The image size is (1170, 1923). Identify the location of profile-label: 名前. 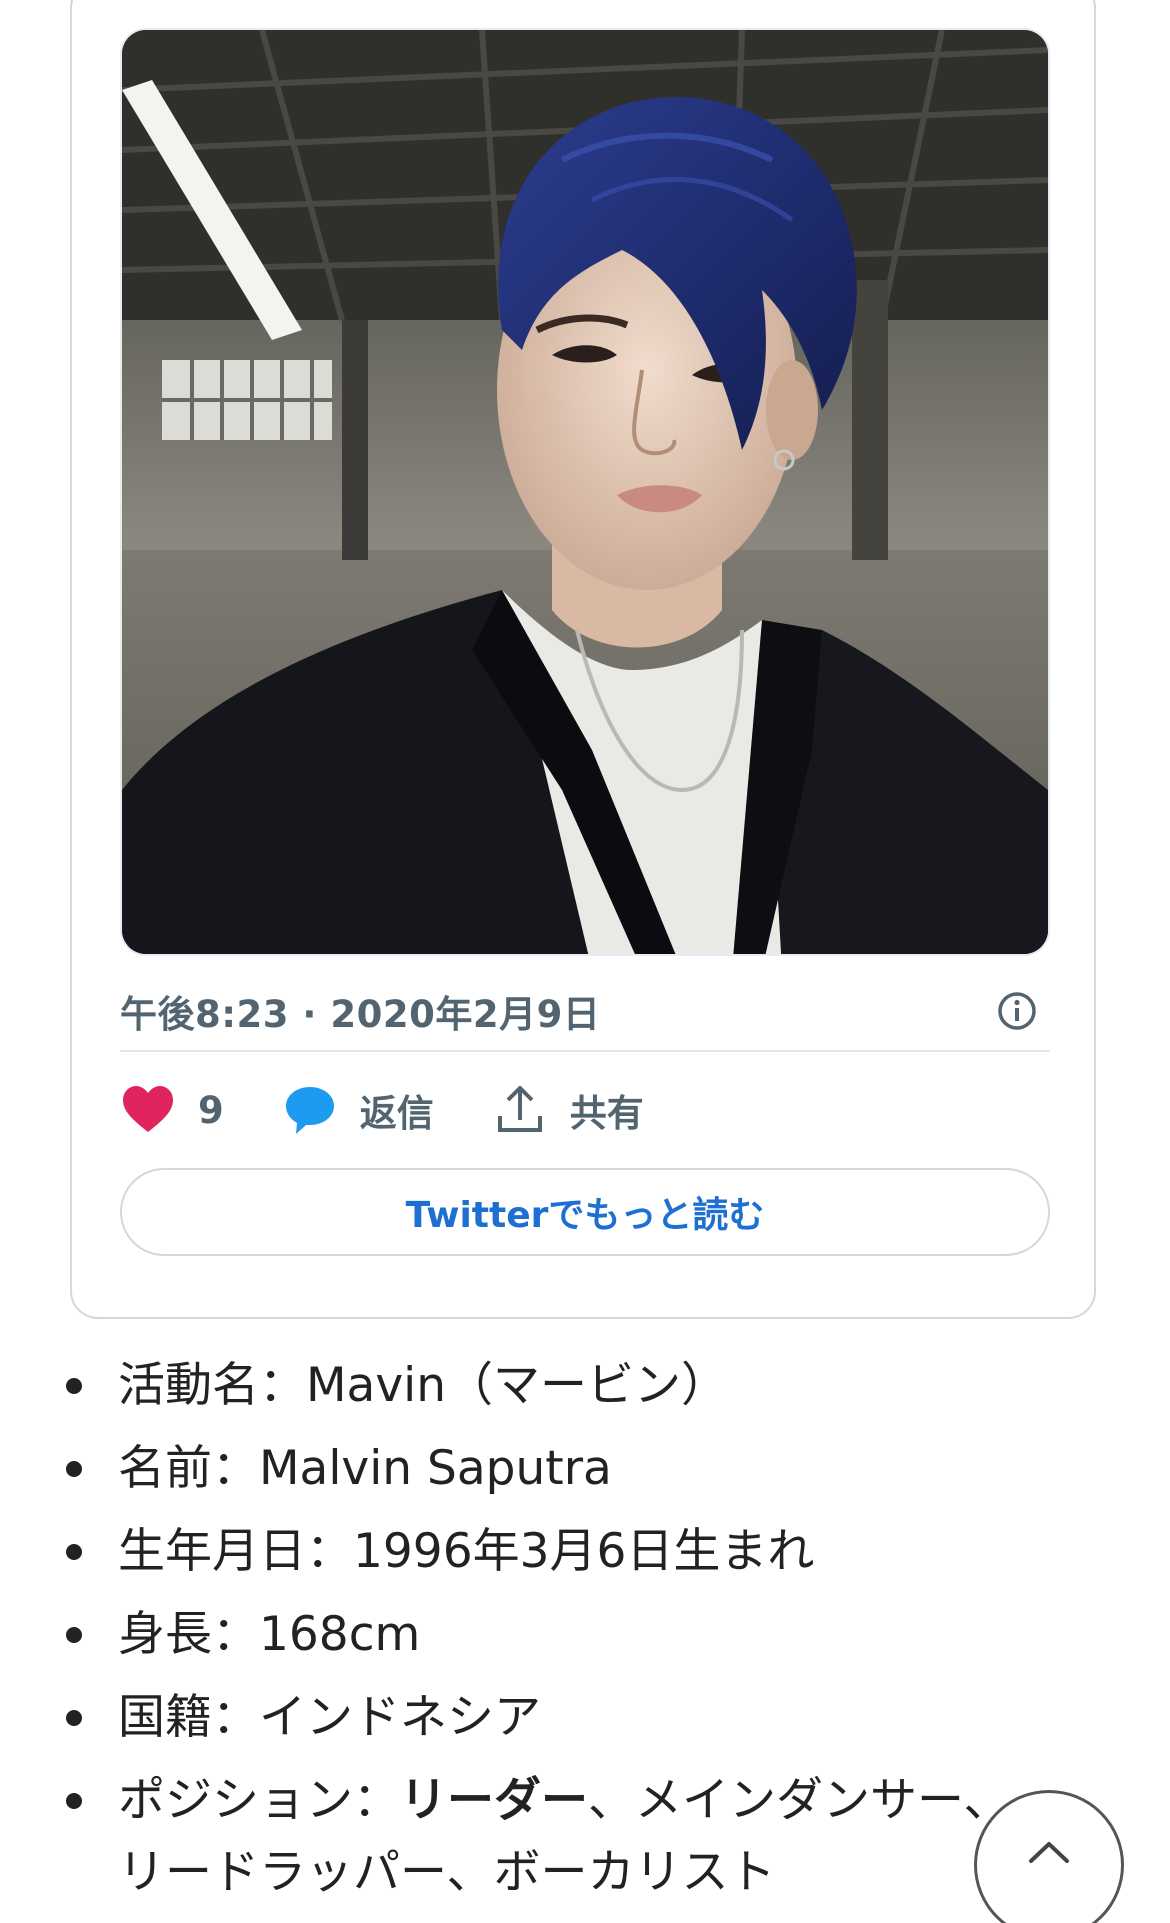
(165, 1468).